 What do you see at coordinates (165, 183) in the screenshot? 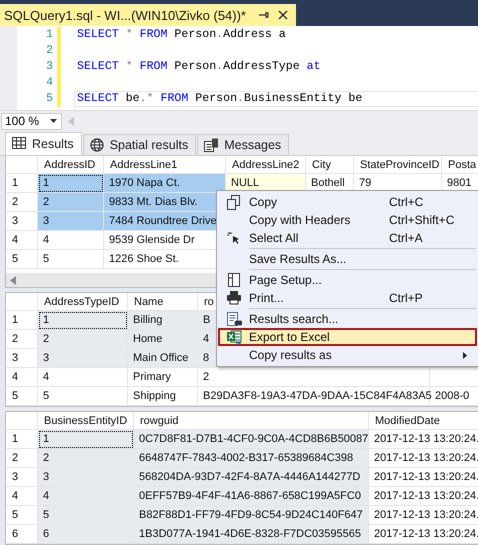
I see `table-cell: 1970 Napa Ct.` at bounding box center [165, 183].